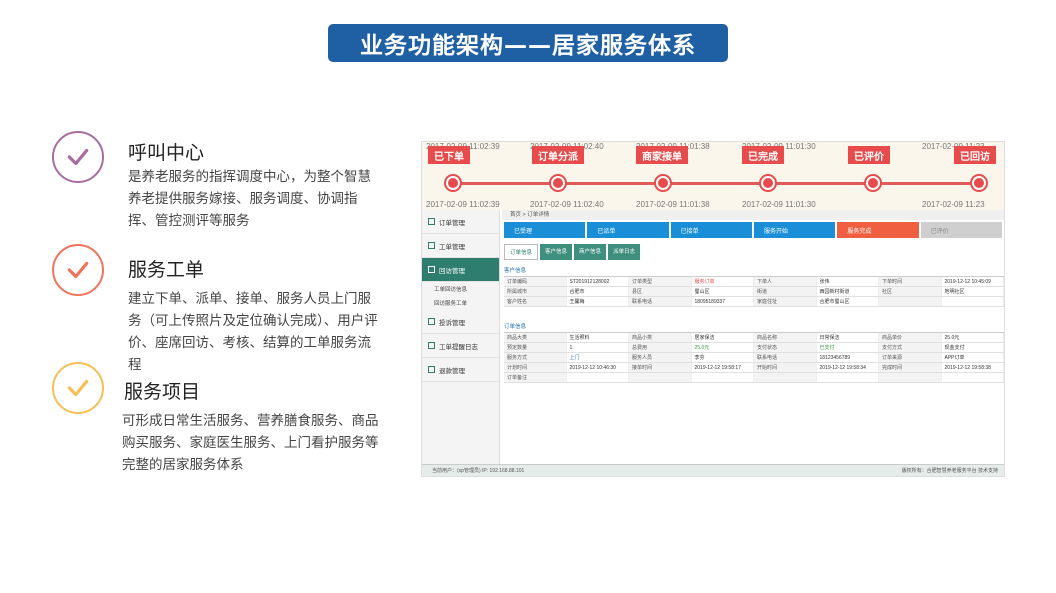 Image resolution: width=1056 pixels, height=593 pixels. Describe the element at coordinates (660, 291) in the screenshot. I see `table-label: 县区` at that location.